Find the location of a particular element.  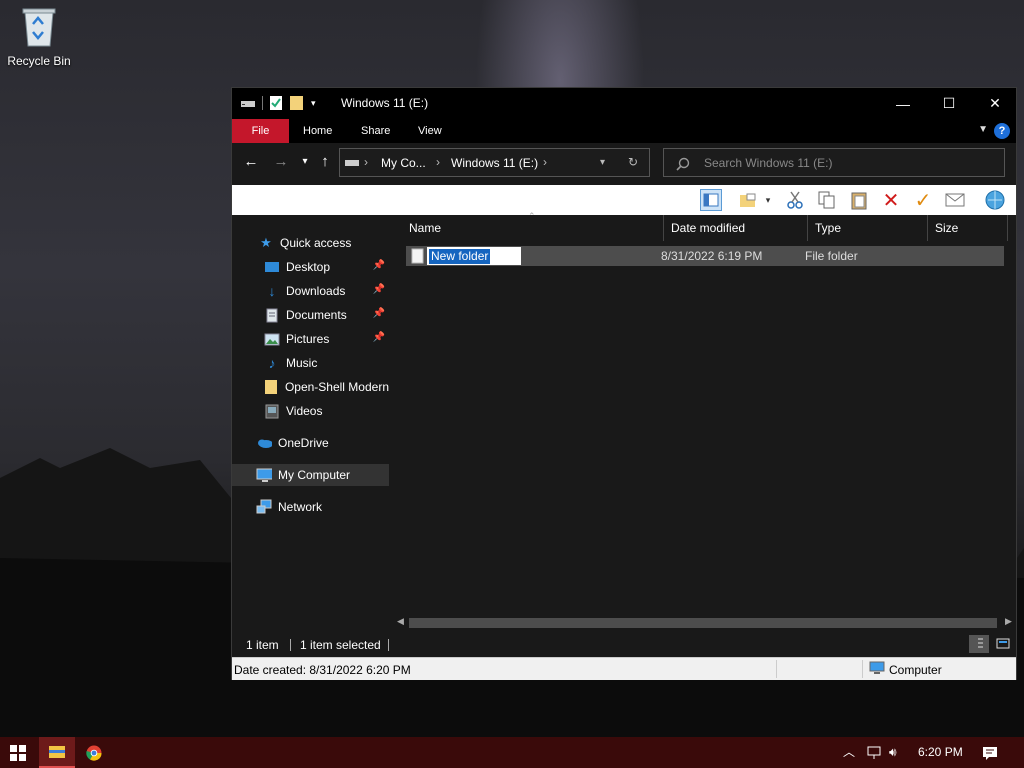

nav-onedrive: OneDrive is located at coordinates (310, 443).